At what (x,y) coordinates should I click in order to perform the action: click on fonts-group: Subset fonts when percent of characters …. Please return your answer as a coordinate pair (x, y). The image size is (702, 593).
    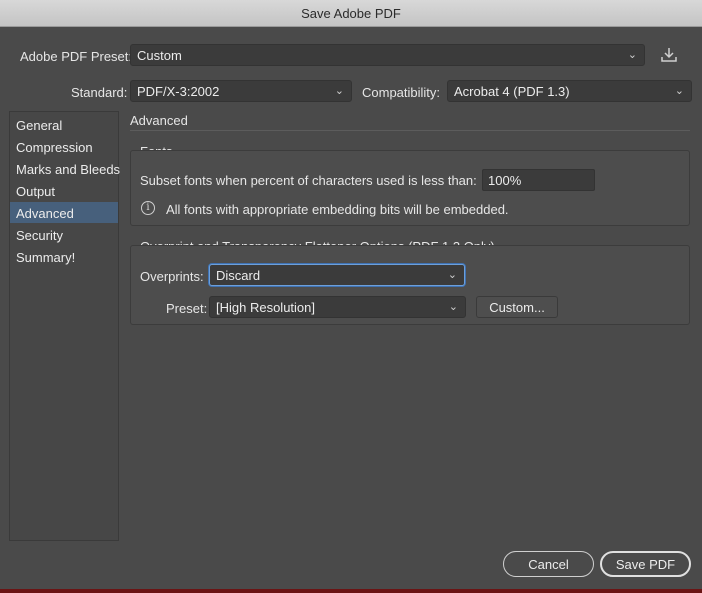
    Looking at the image, I should click on (410, 188).